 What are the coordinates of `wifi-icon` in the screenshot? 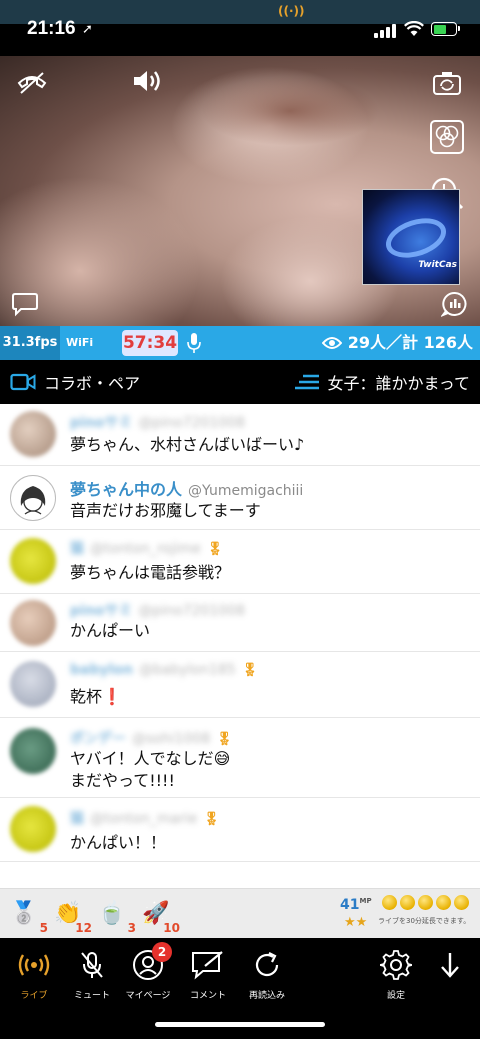 It's located at (414, 28).